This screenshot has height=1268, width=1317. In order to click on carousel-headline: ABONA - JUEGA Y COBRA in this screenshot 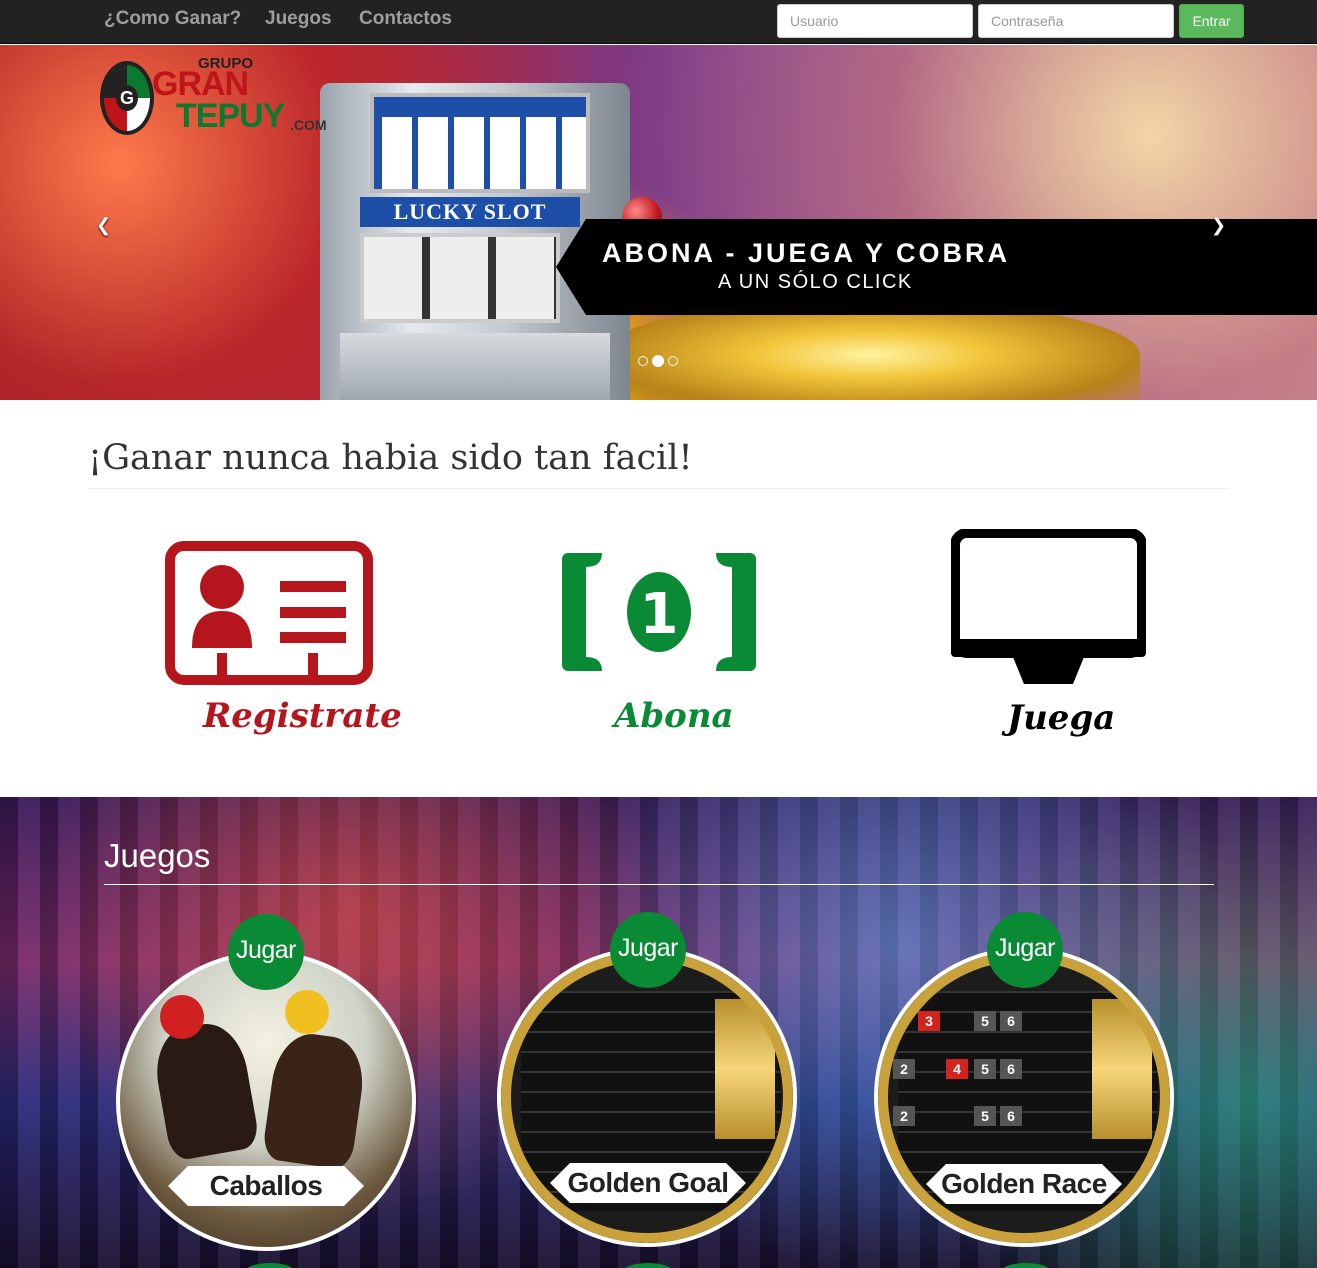, I will do `click(806, 253)`.